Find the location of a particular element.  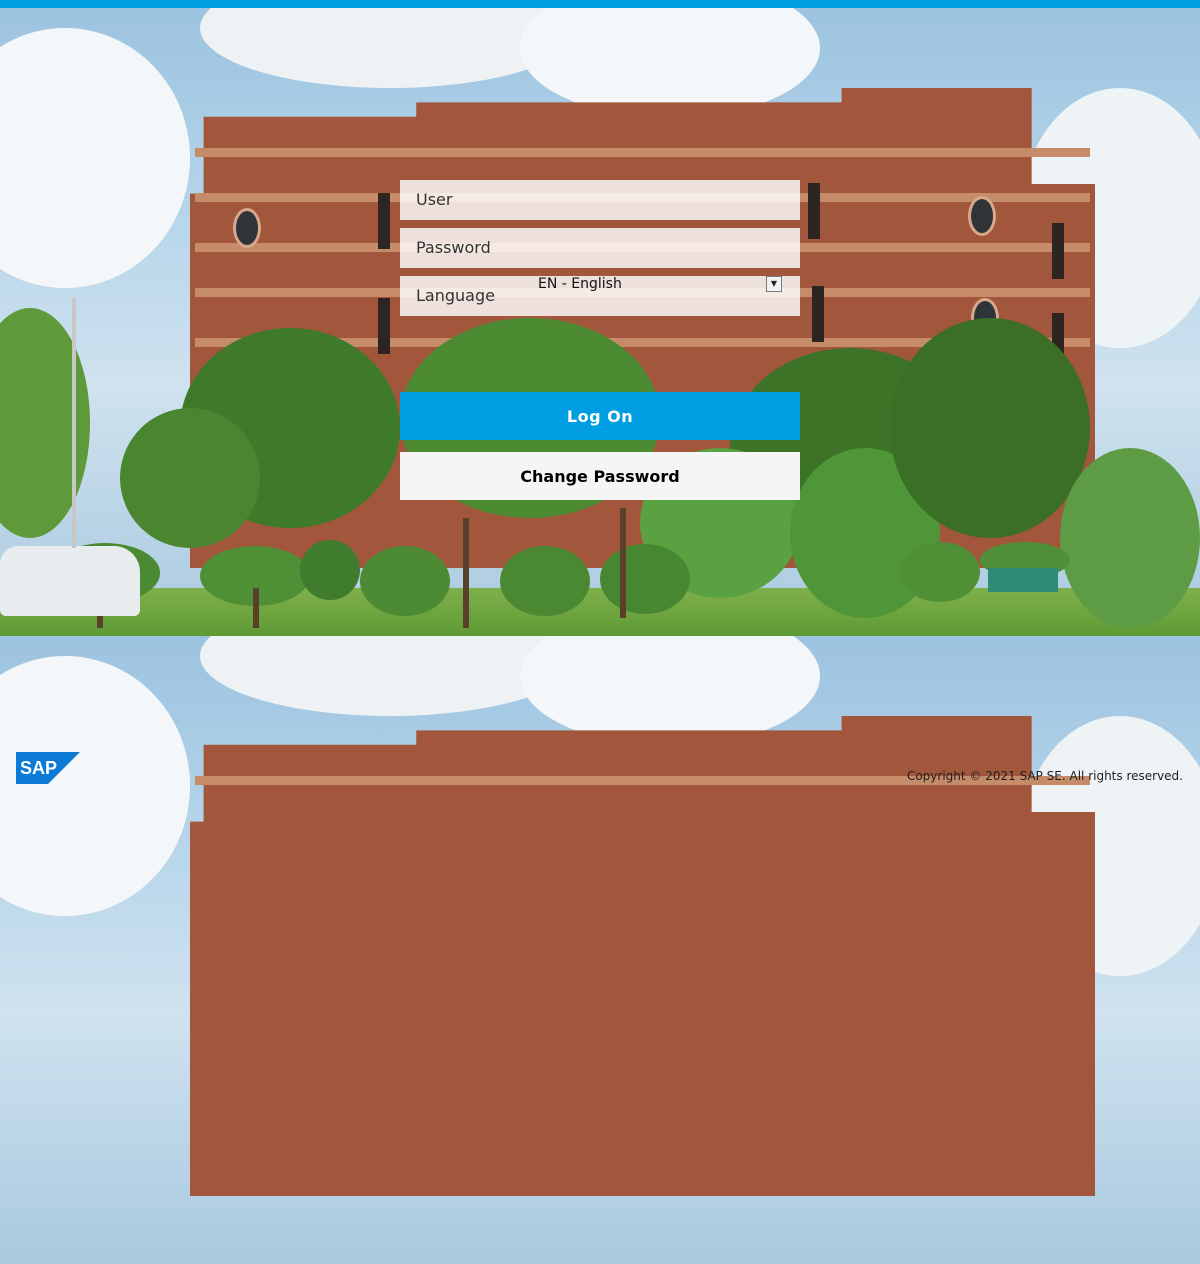

password-input is located at coordinates (600, 248).